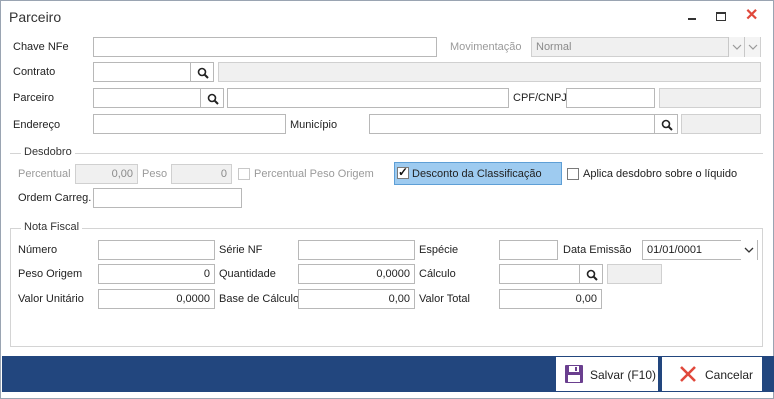 The image size is (774, 399). Describe the element at coordinates (477, 174) in the screenshot. I see `desconto-classificacao-label: Desconto da Classificação` at that location.